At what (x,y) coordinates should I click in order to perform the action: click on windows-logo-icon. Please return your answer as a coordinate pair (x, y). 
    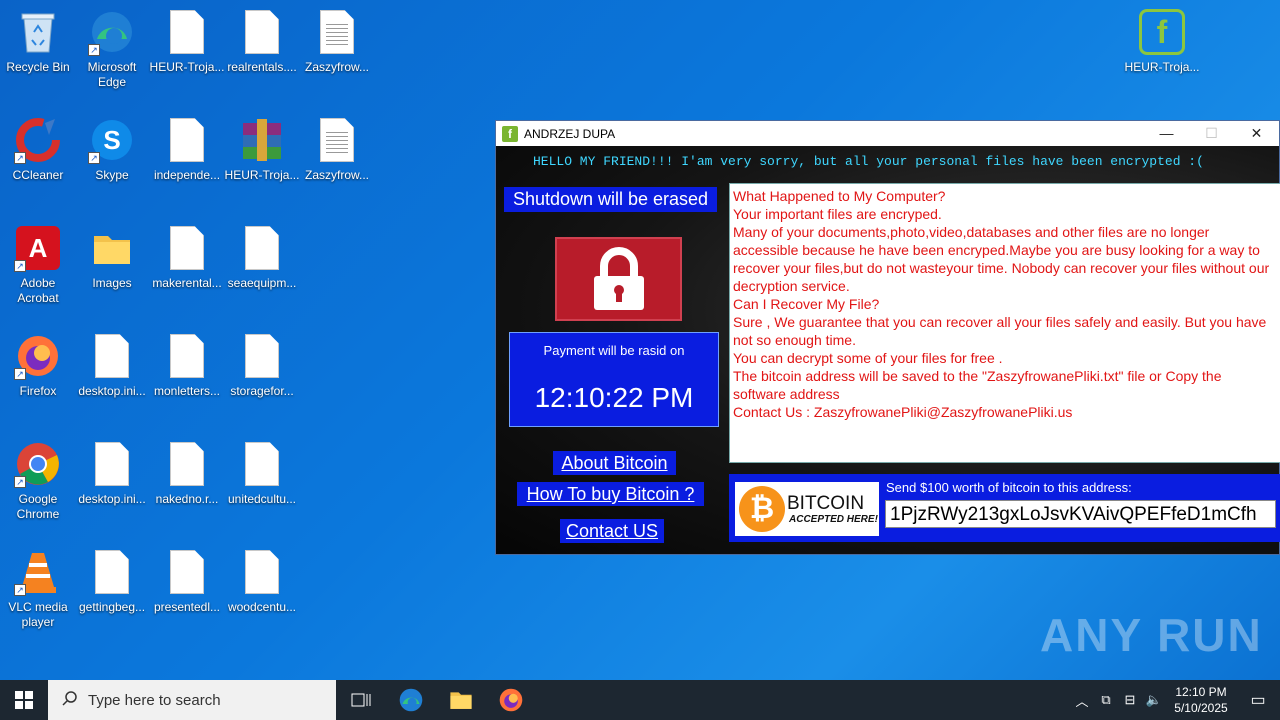
    Looking at the image, I should click on (24, 700).